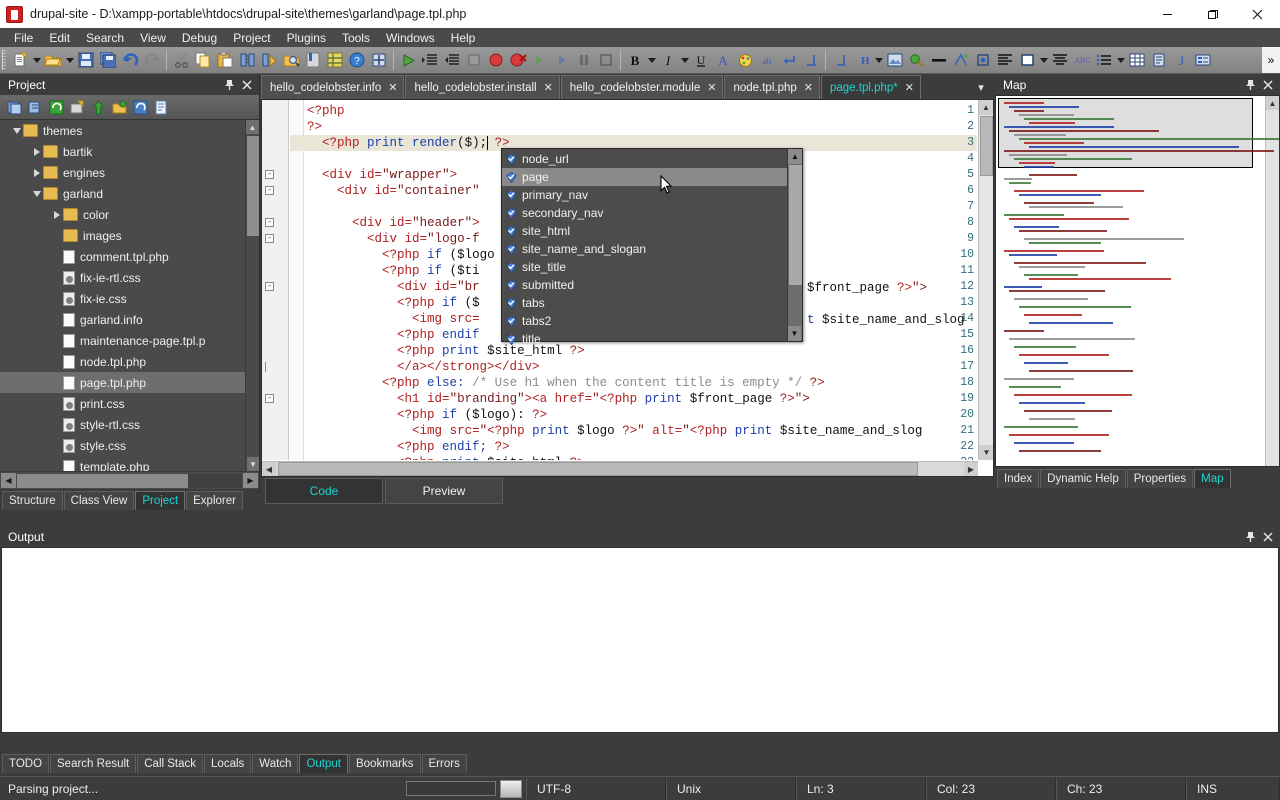 The height and width of the screenshot is (800, 1280). What do you see at coordinates (119, 107) in the screenshot?
I see `ftp-icon` at bounding box center [119, 107].